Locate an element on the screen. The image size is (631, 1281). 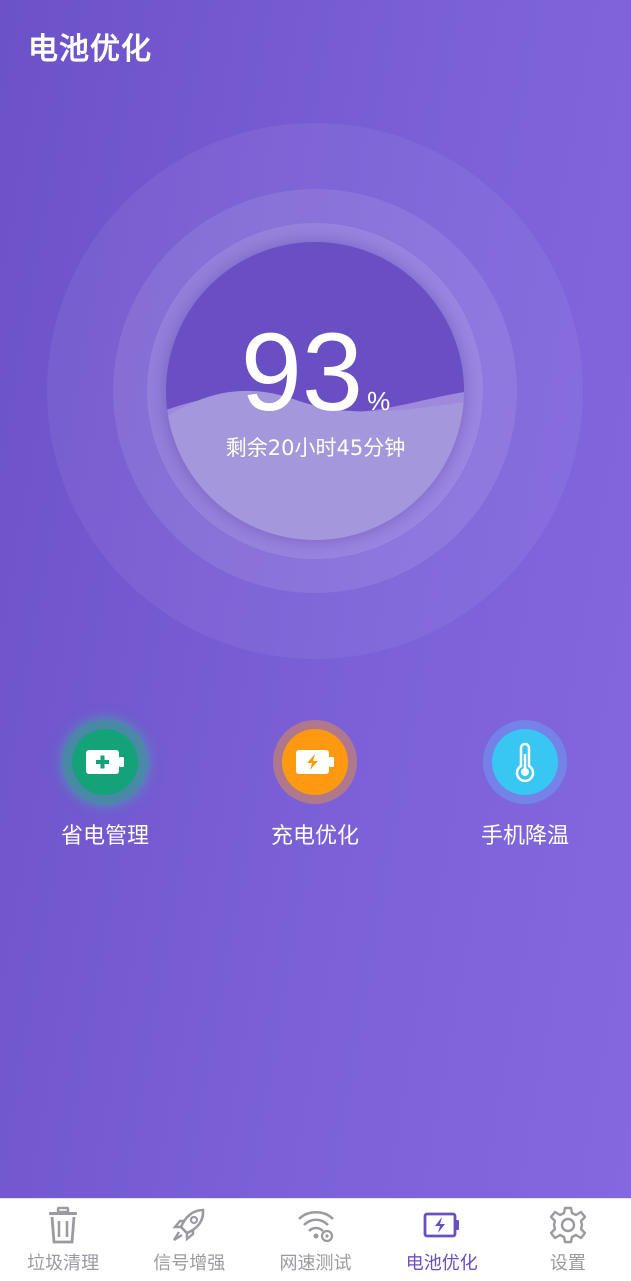
bottom-tab-bar: 垃圾清理 信号增强 网速测试 电池优化 设置 is located at coordinates (315, 1239).